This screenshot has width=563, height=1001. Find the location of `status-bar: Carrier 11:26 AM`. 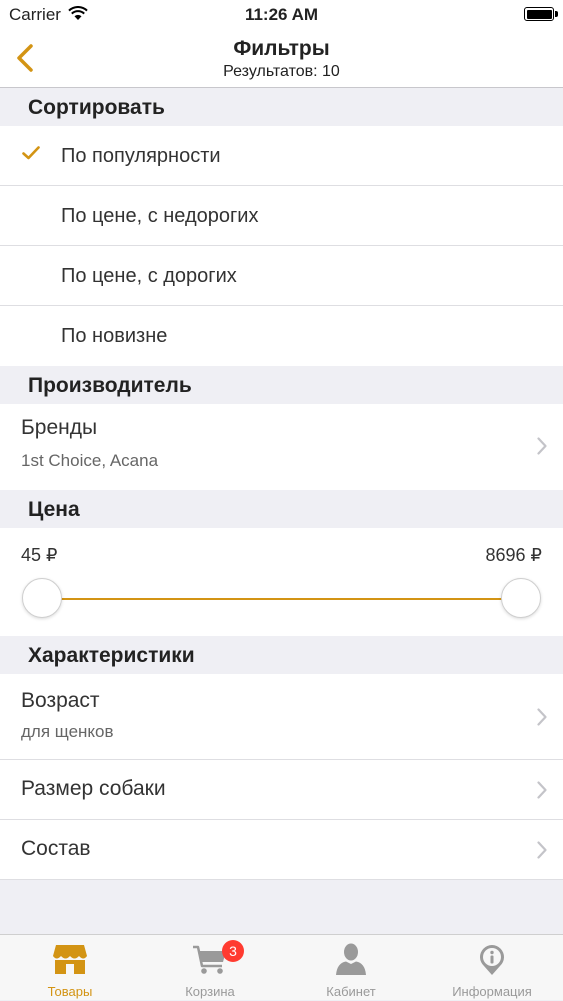

status-bar: Carrier 11:26 AM is located at coordinates (281, 15).